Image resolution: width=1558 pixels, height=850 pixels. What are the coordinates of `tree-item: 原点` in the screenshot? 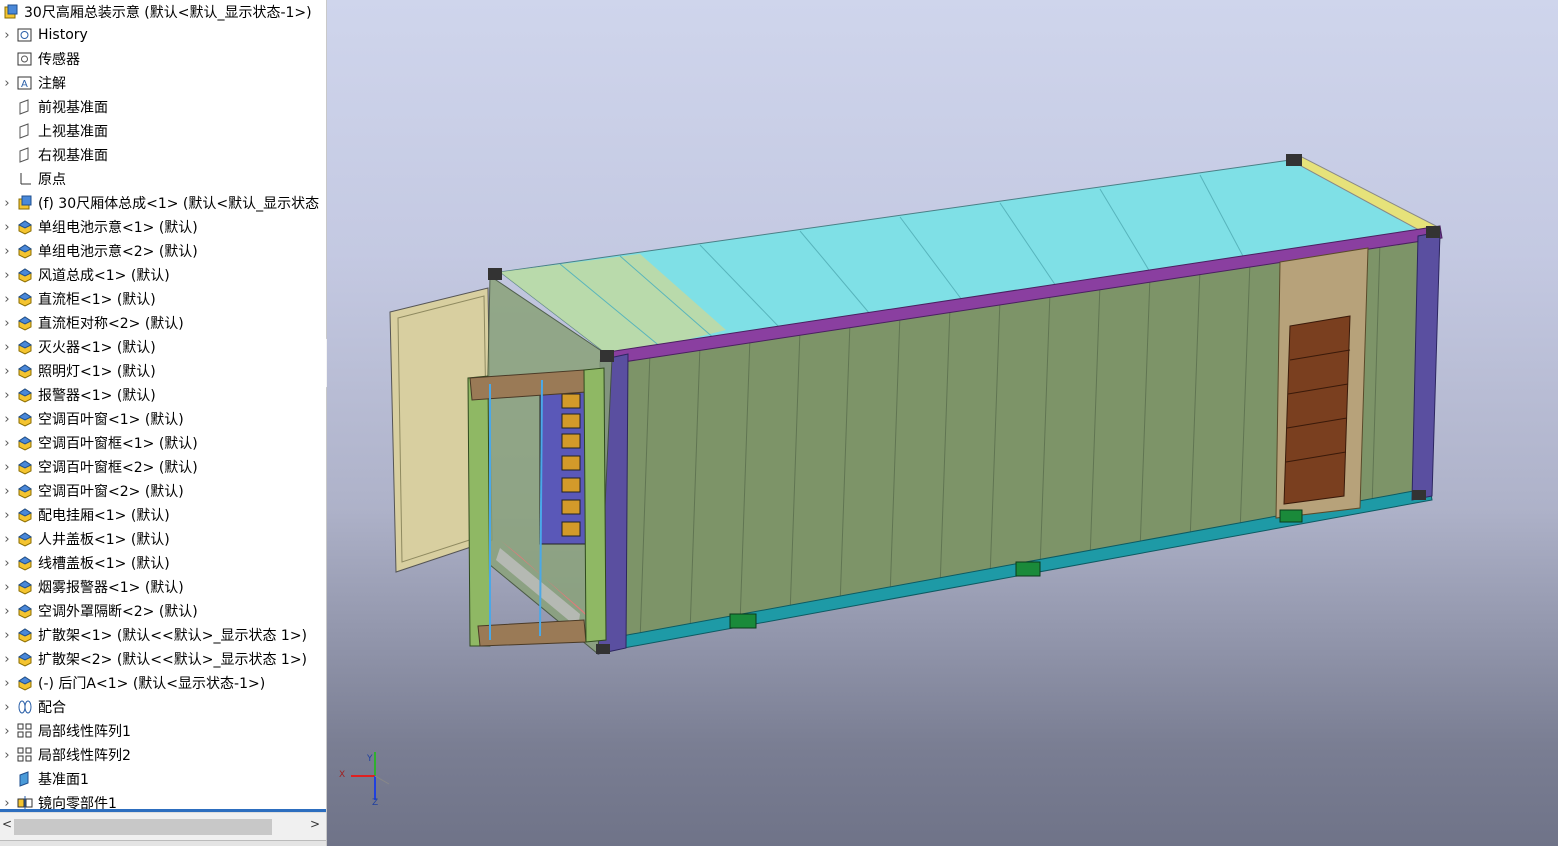 It's located at (33, 179).